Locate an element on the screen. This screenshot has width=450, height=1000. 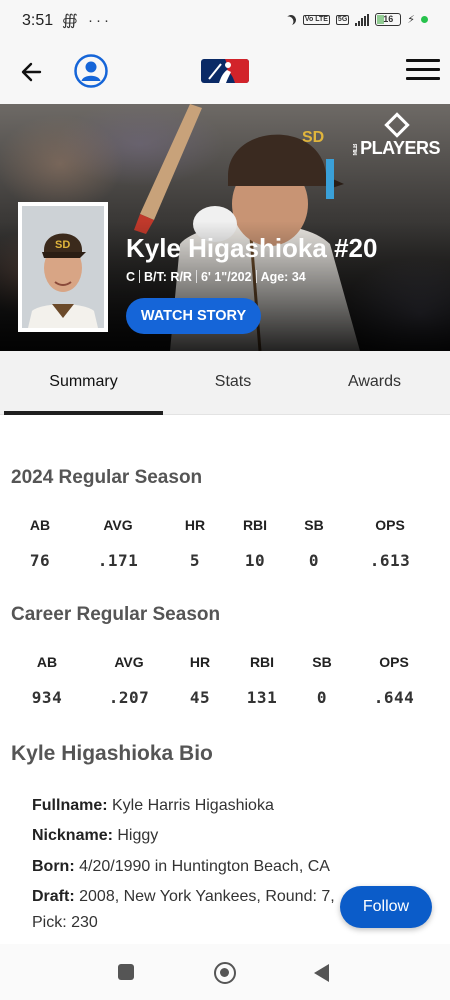
status-bar: 3:51 ∰ ··· Vo LTE 5G 16 ⚡ is located at coordinates (225, 21).